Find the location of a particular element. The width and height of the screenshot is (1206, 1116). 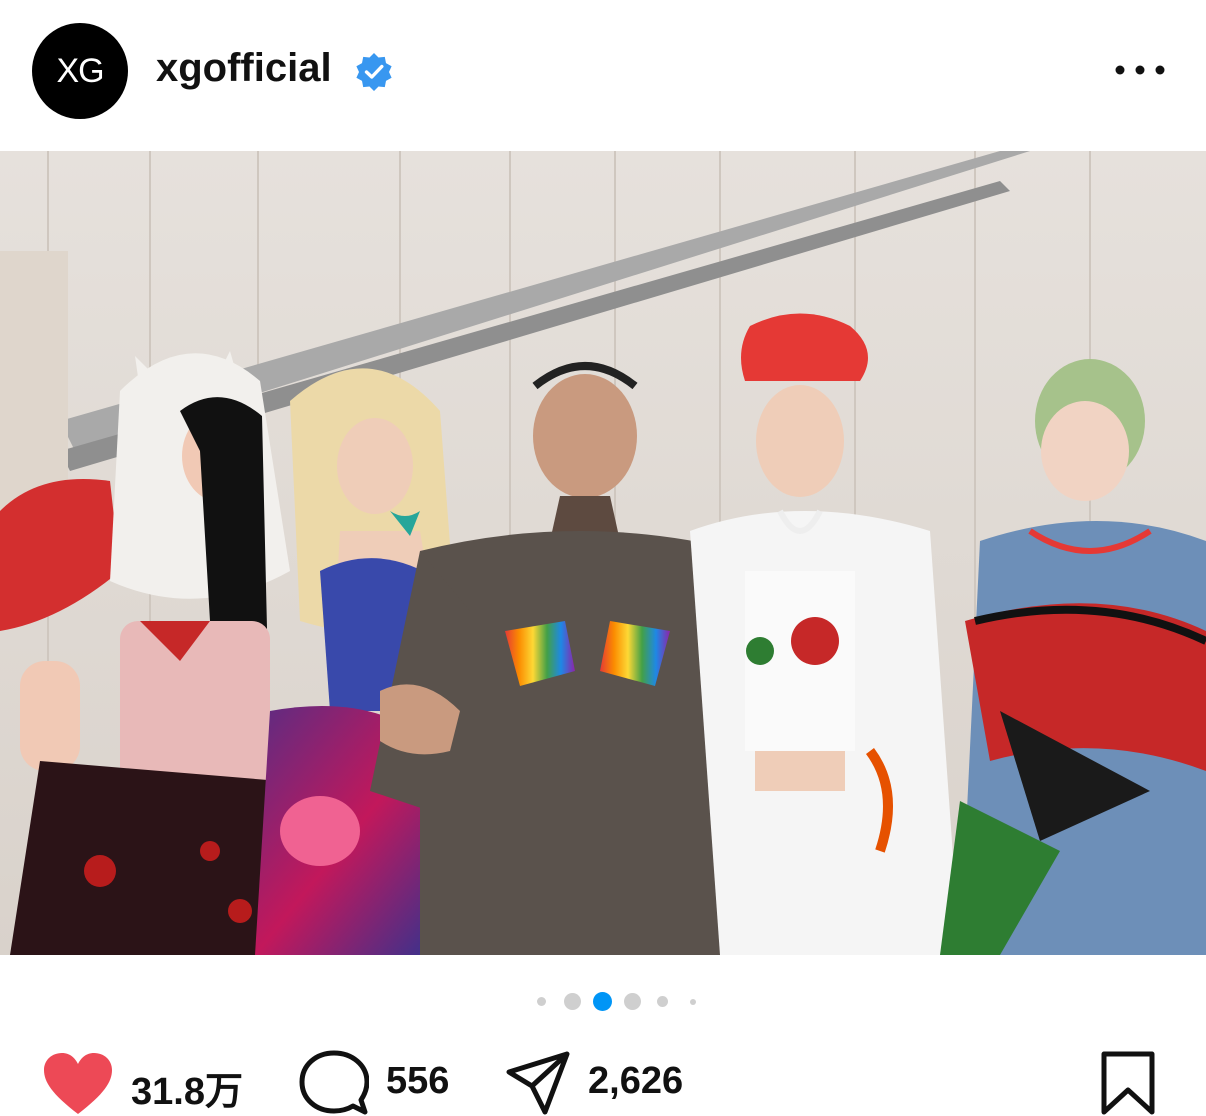

avatar-logo-text: XG is located at coordinates (80, 70).